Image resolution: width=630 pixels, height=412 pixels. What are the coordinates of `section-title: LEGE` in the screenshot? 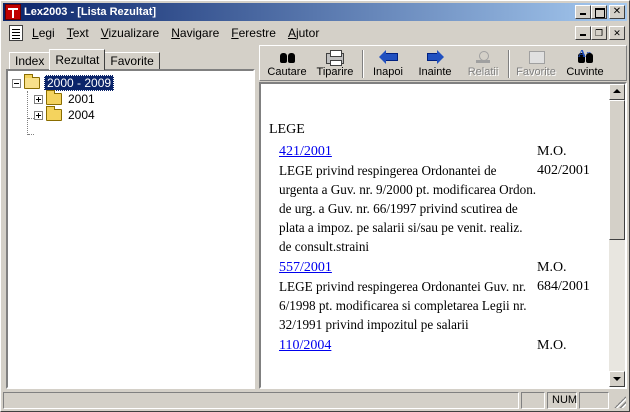 It's located at (287, 129).